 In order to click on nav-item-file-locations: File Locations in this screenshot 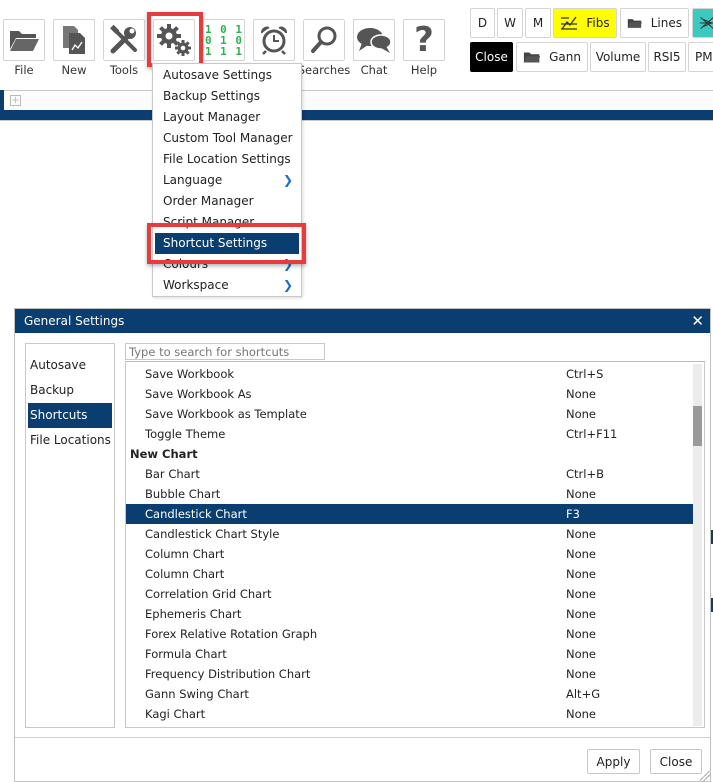, I will do `click(70, 440)`.